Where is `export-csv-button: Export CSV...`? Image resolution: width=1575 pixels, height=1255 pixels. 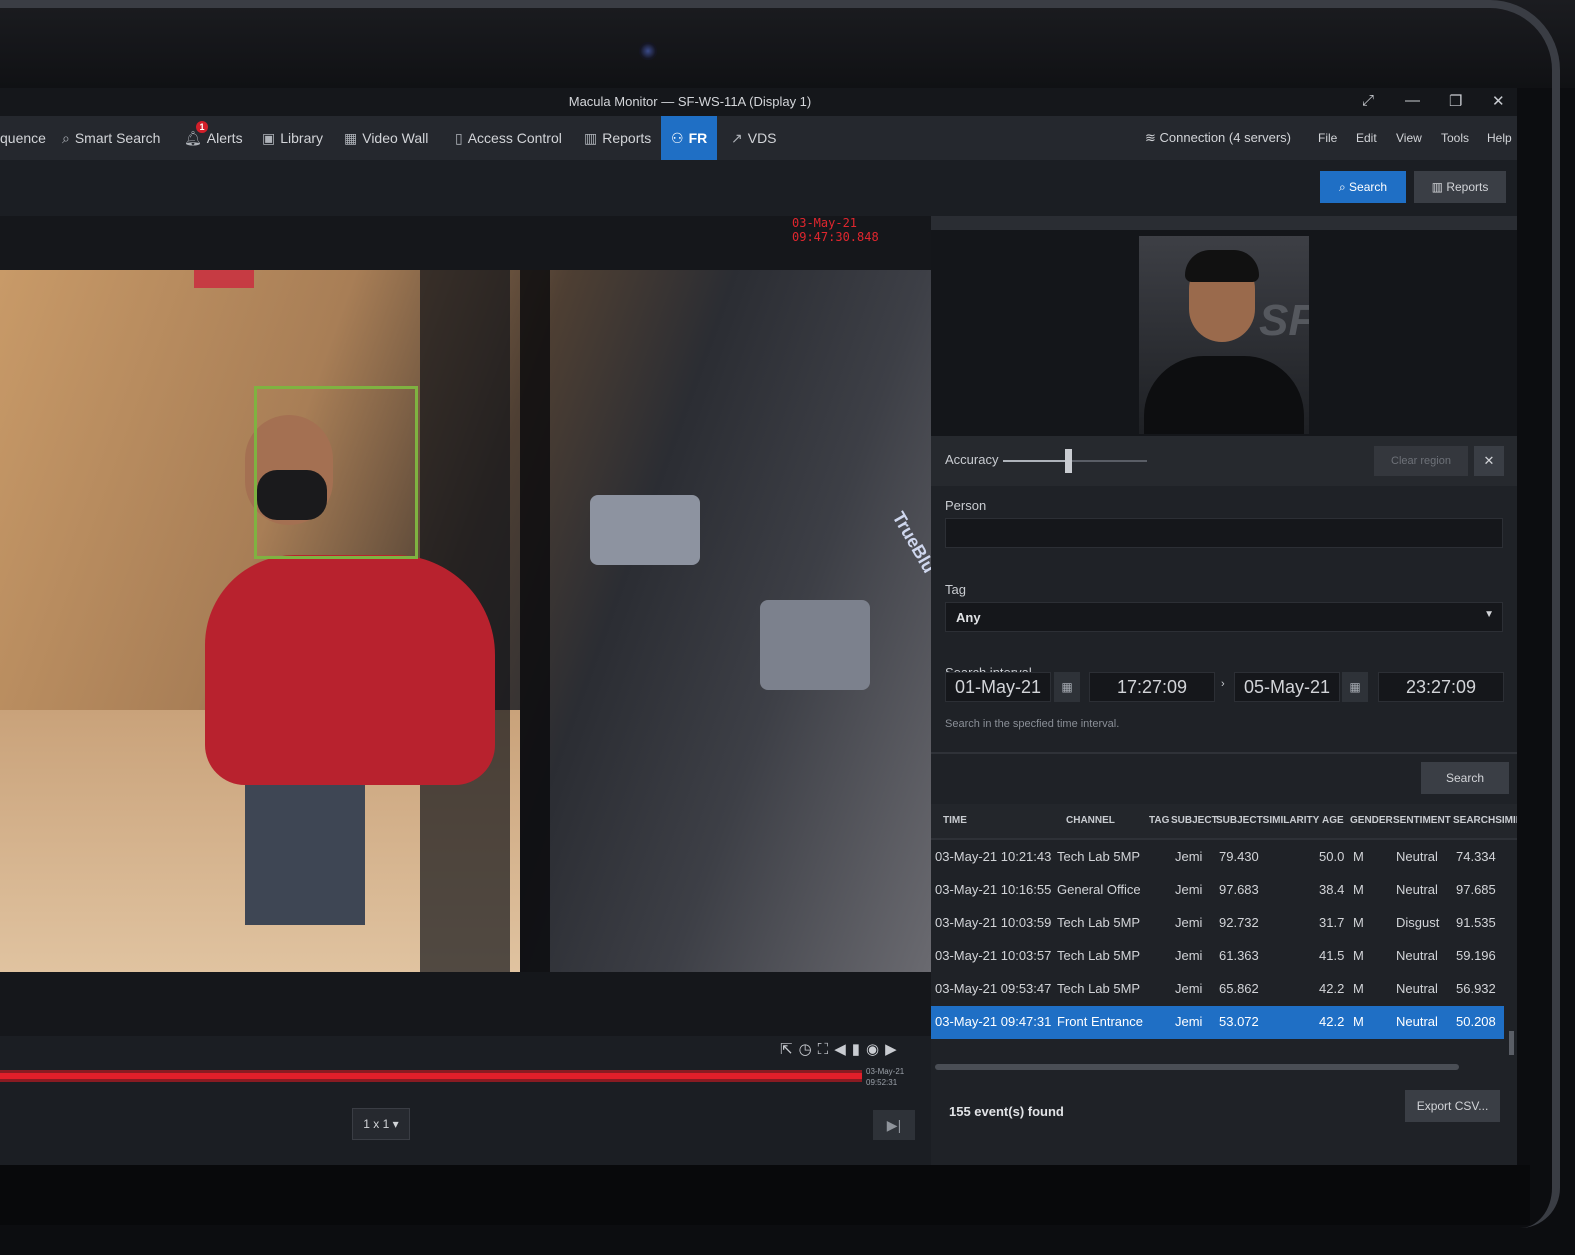
export-csv-button: Export CSV... is located at coordinates (1452, 1106).